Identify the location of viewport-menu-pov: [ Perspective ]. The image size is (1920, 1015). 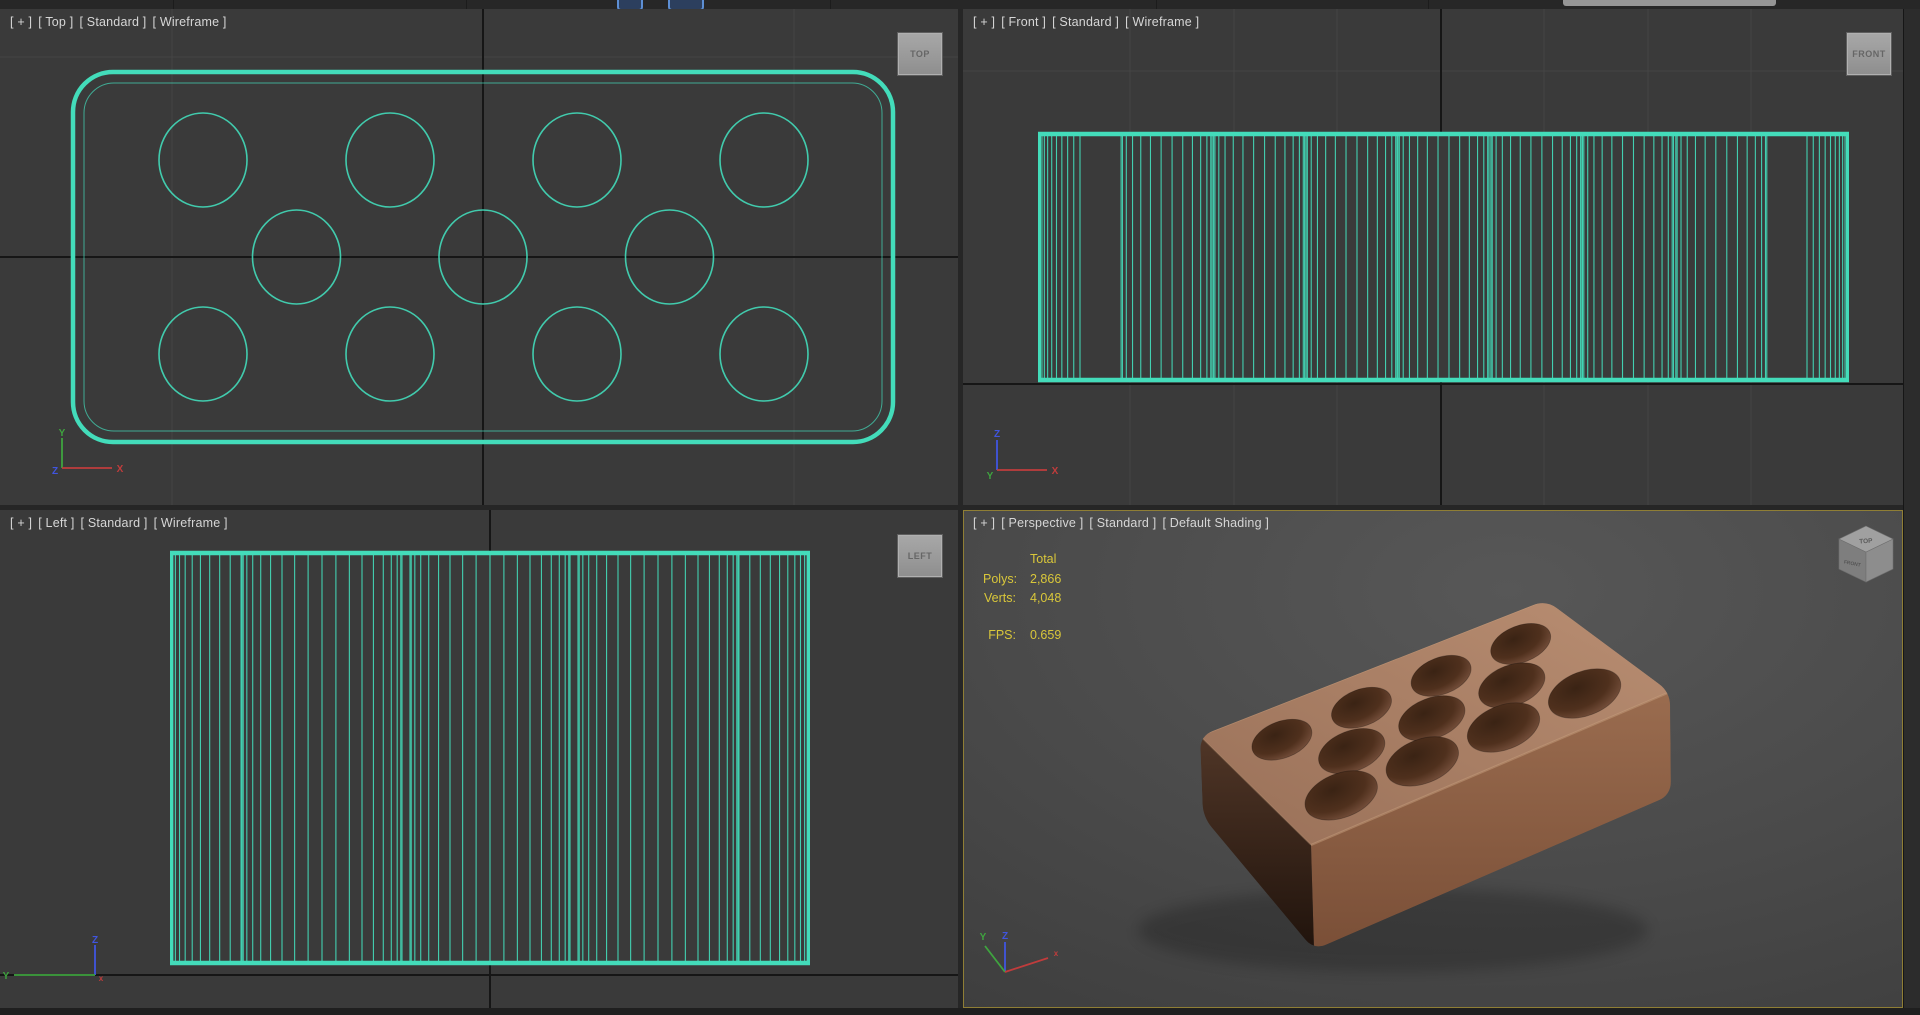
(1042, 523).